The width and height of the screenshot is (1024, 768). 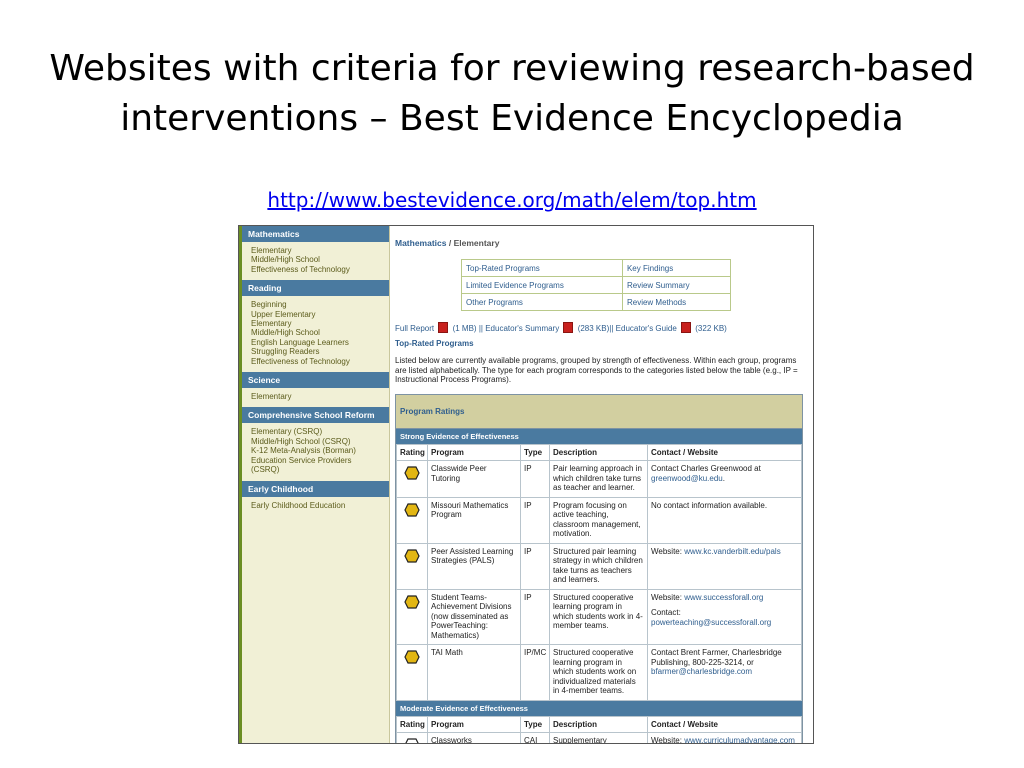 What do you see at coordinates (315, 234) in the screenshot?
I see `sidebar-heading-mathematics: Mathematics` at bounding box center [315, 234].